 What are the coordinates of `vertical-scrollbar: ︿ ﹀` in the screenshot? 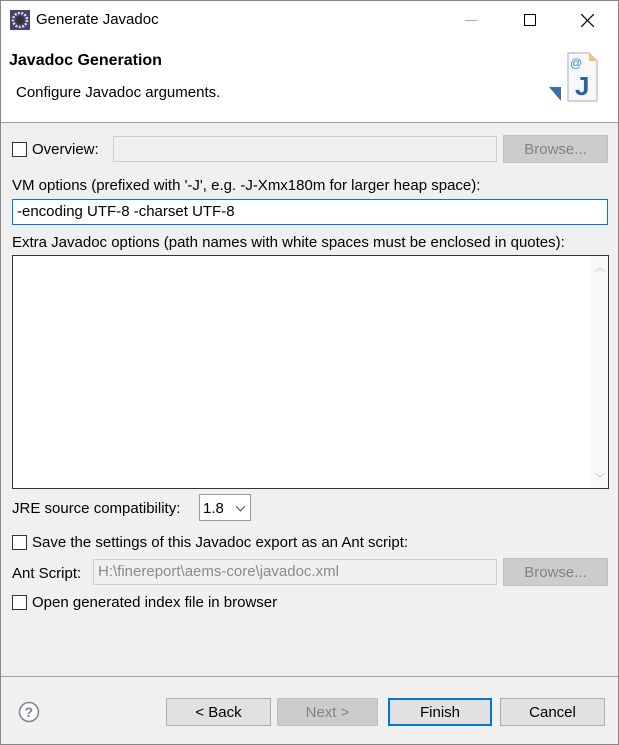 It's located at (599, 372).